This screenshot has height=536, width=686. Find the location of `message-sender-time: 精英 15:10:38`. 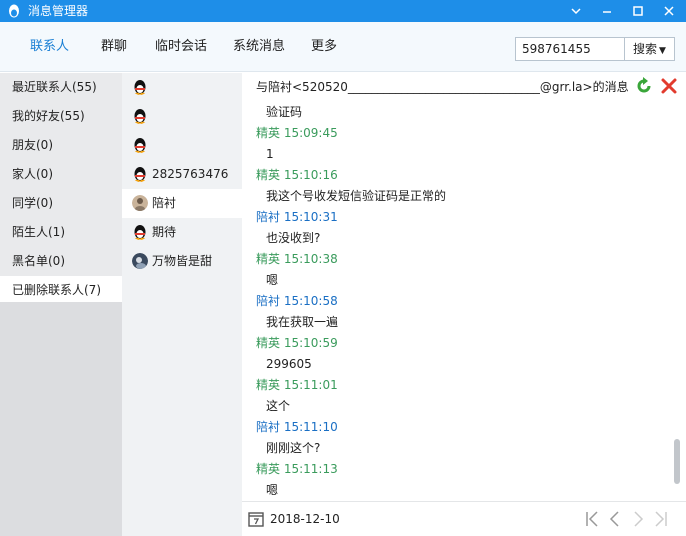

message-sender-time: 精英 15:10:38 is located at coordinates (297, 259).